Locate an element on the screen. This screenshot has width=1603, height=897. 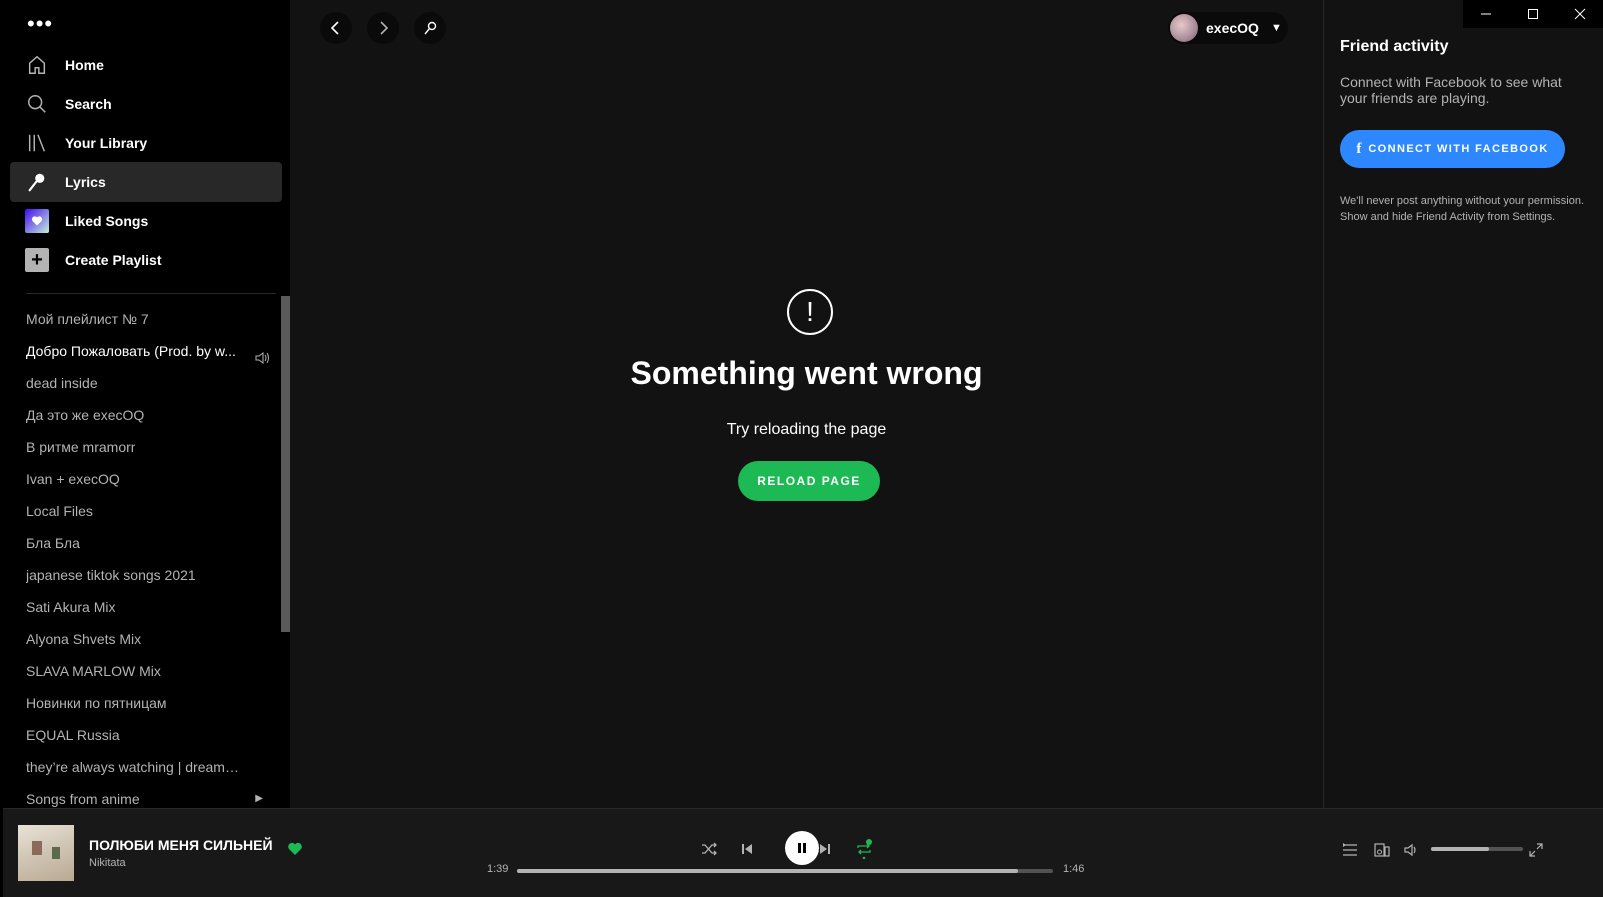
playlist-label: EQUAL Russia is located at coordinates (73, 735).